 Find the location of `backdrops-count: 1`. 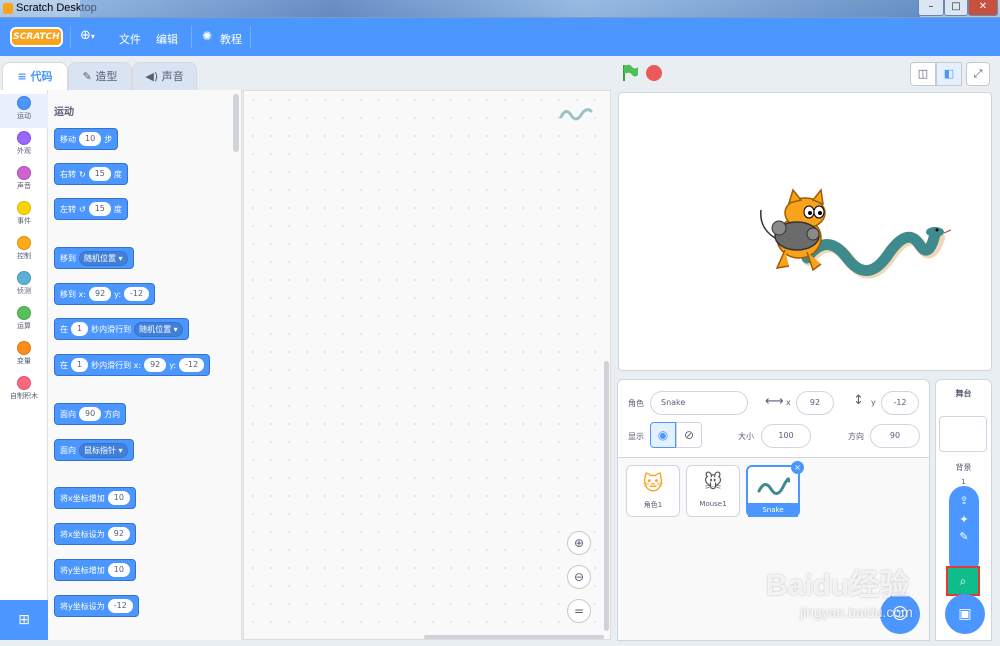

backdrops-count: 1 is located at coordinates (963, 482).